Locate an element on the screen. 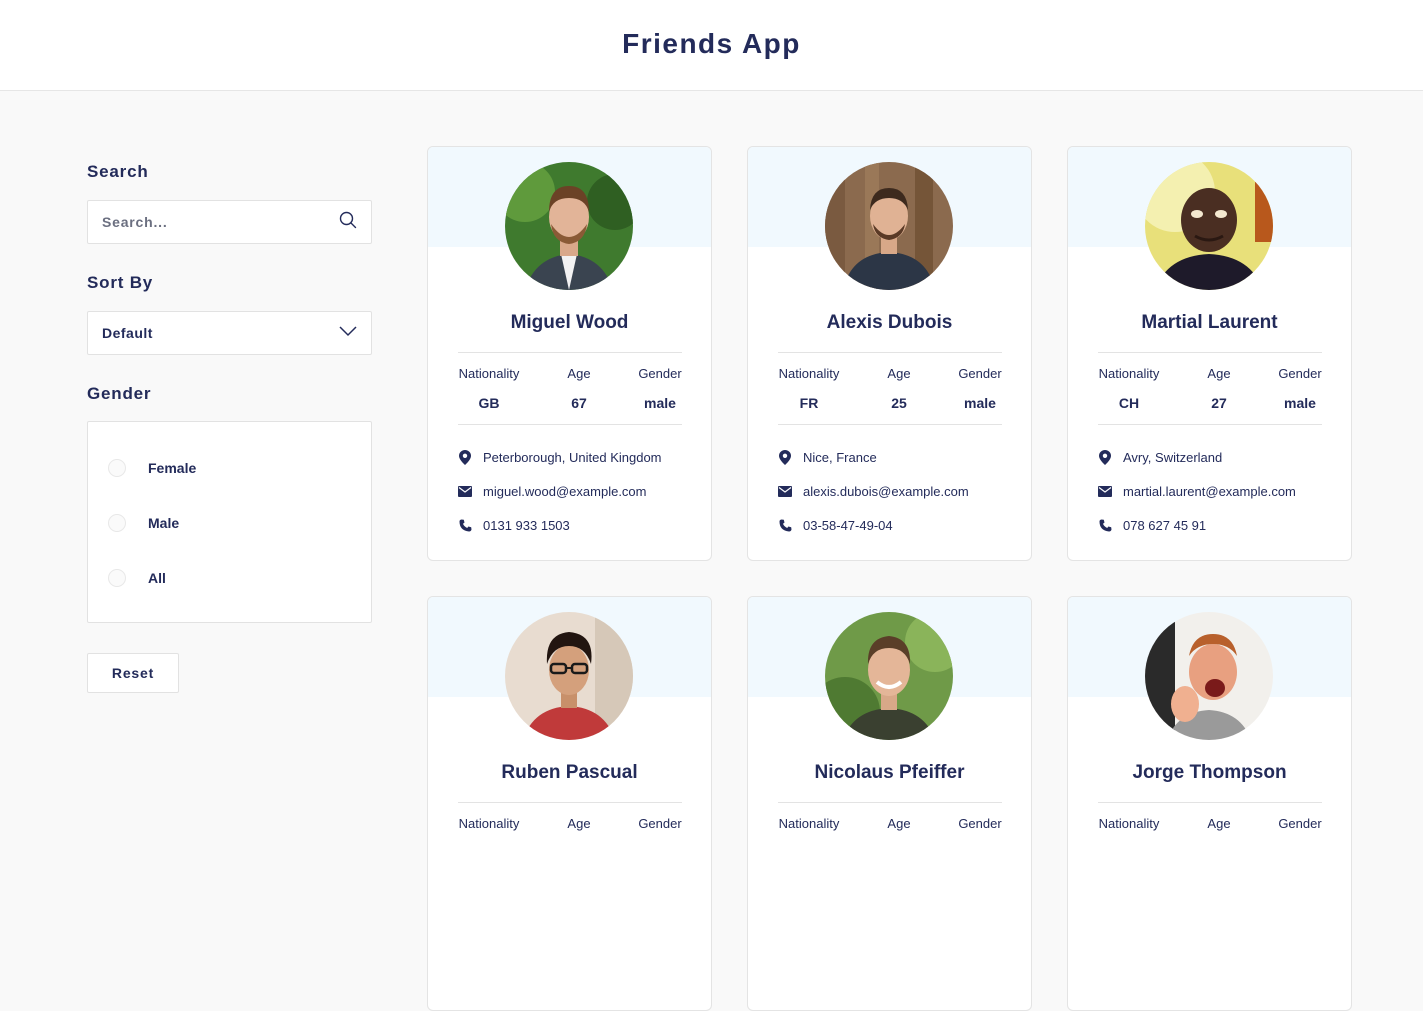 The height and width of the screenshot is (1011, 1423). search-icon is located at coordinates (348, 222).